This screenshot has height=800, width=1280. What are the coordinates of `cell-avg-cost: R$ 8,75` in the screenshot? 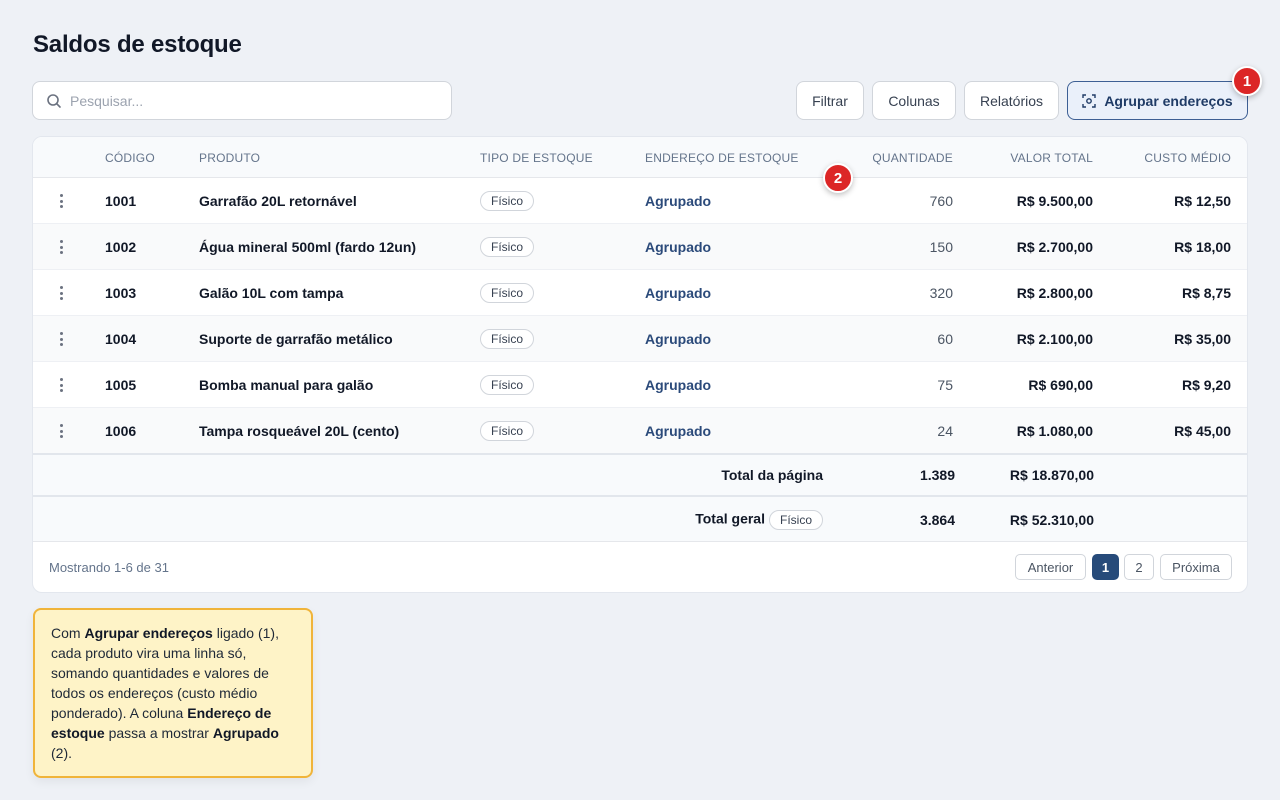 It's located at (1206, 293).